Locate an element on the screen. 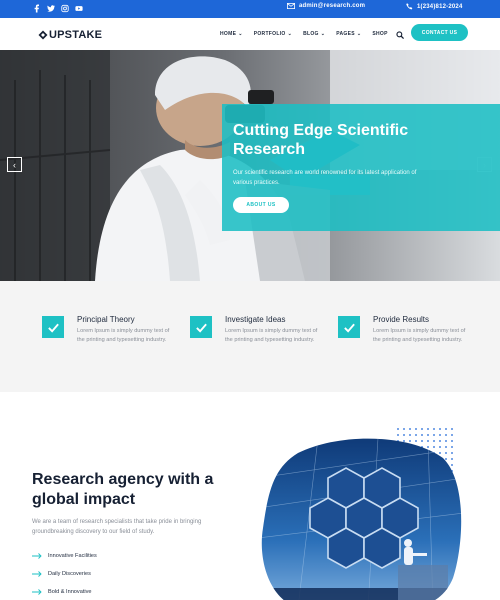 The height and width of the screenshot is (600, 500). list-item-label: Bold & Innovative is located at coordinates (70, 592).